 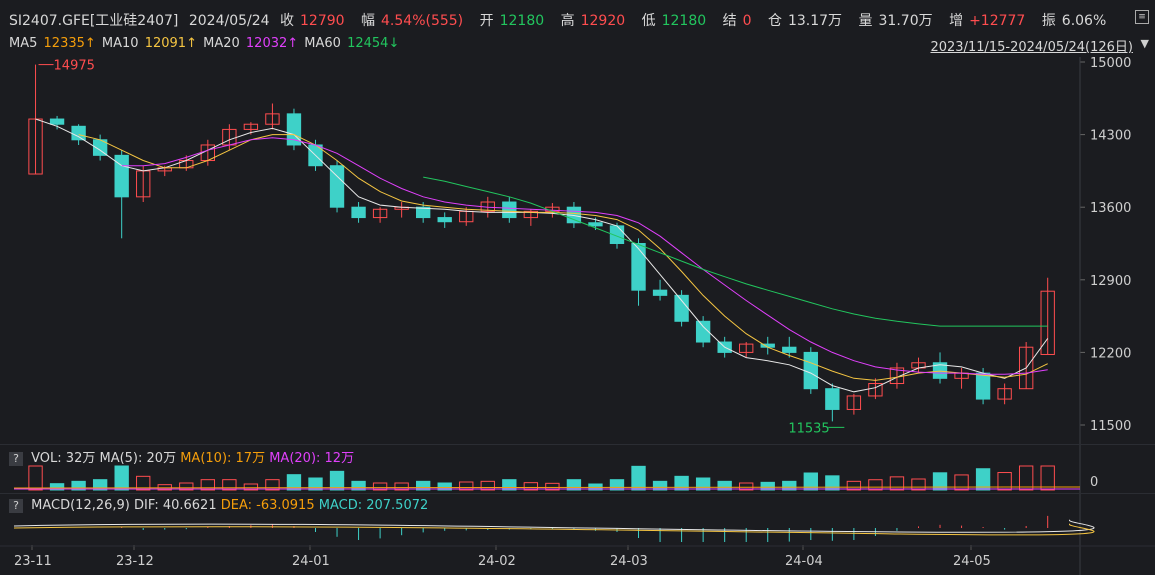 What do you see at coordinates (373, 505) in the screenshot?
I see `macd-value: MACD: 207.5072` at bounding box center [373, 505].